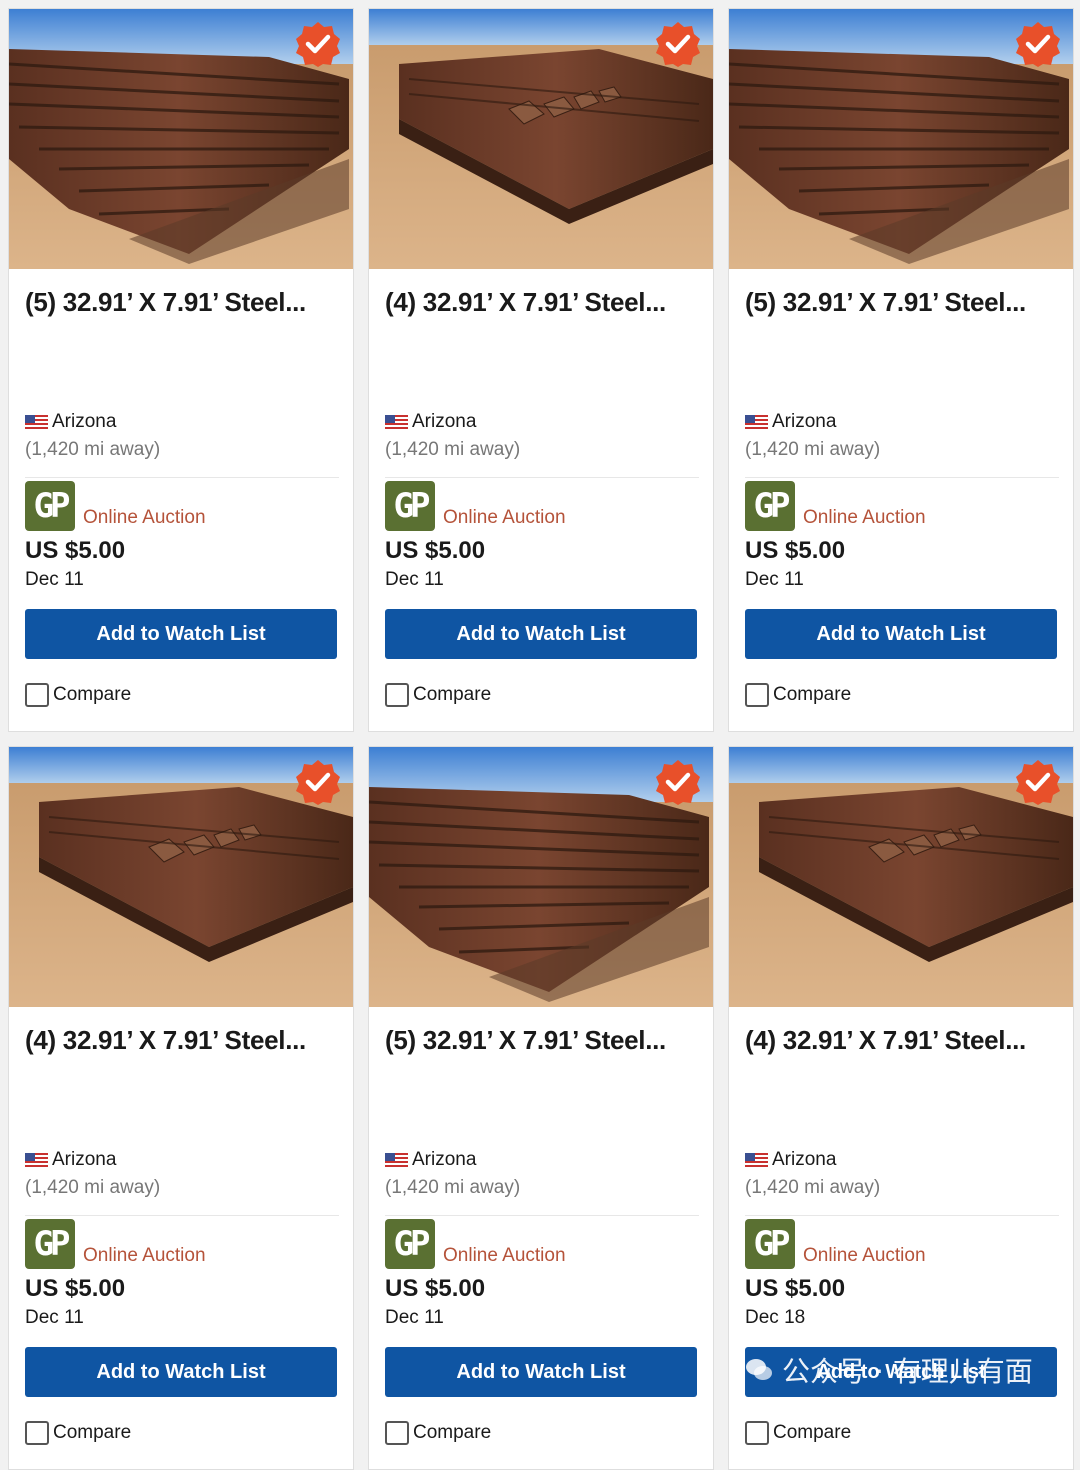  What do you see at coordinates (759, 1369) in the screenshot?
I see `wechat-icon` at bounding box center [759, 1369].